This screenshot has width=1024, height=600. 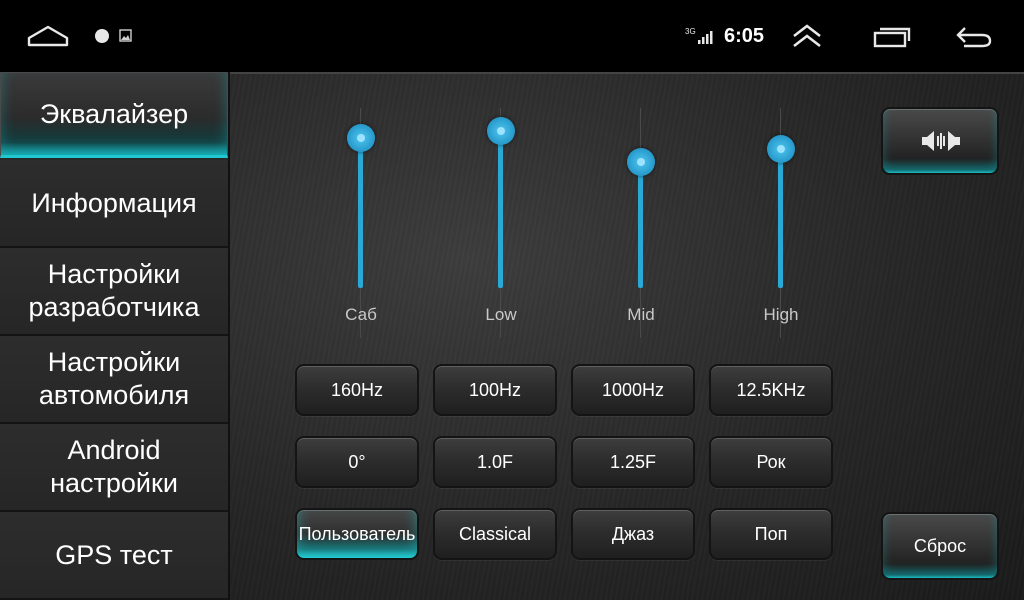 I want to click on signal-icon: 3G, so click(x=699, y=35).